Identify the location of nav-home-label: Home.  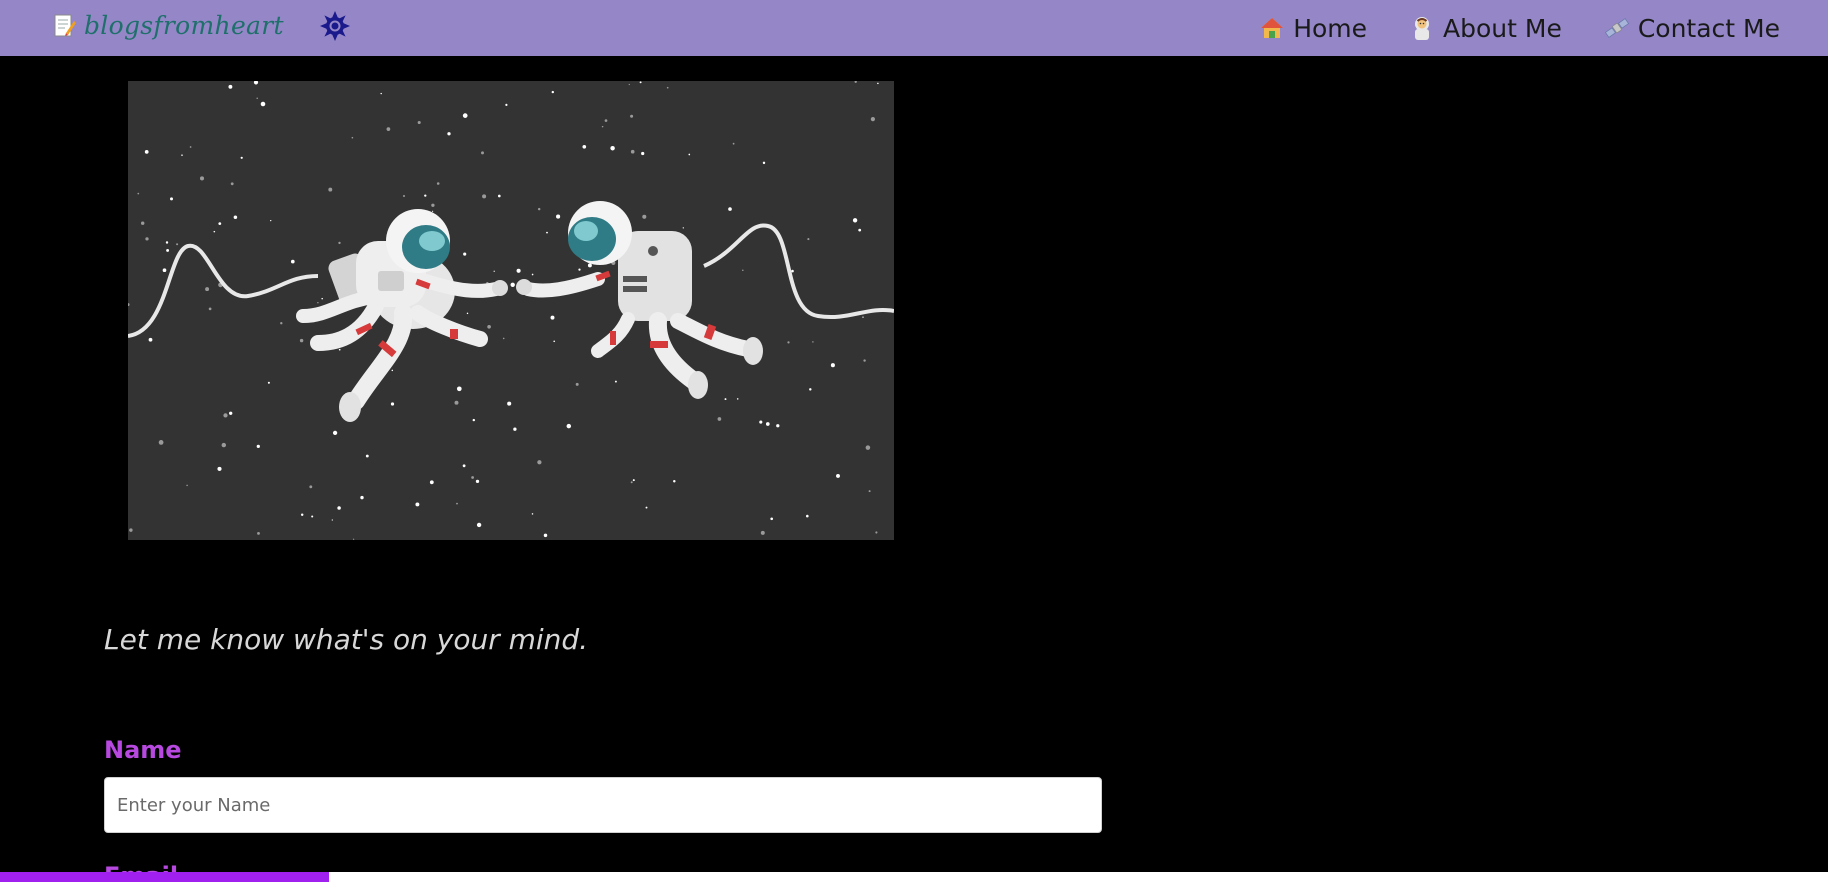
(1330, 28).